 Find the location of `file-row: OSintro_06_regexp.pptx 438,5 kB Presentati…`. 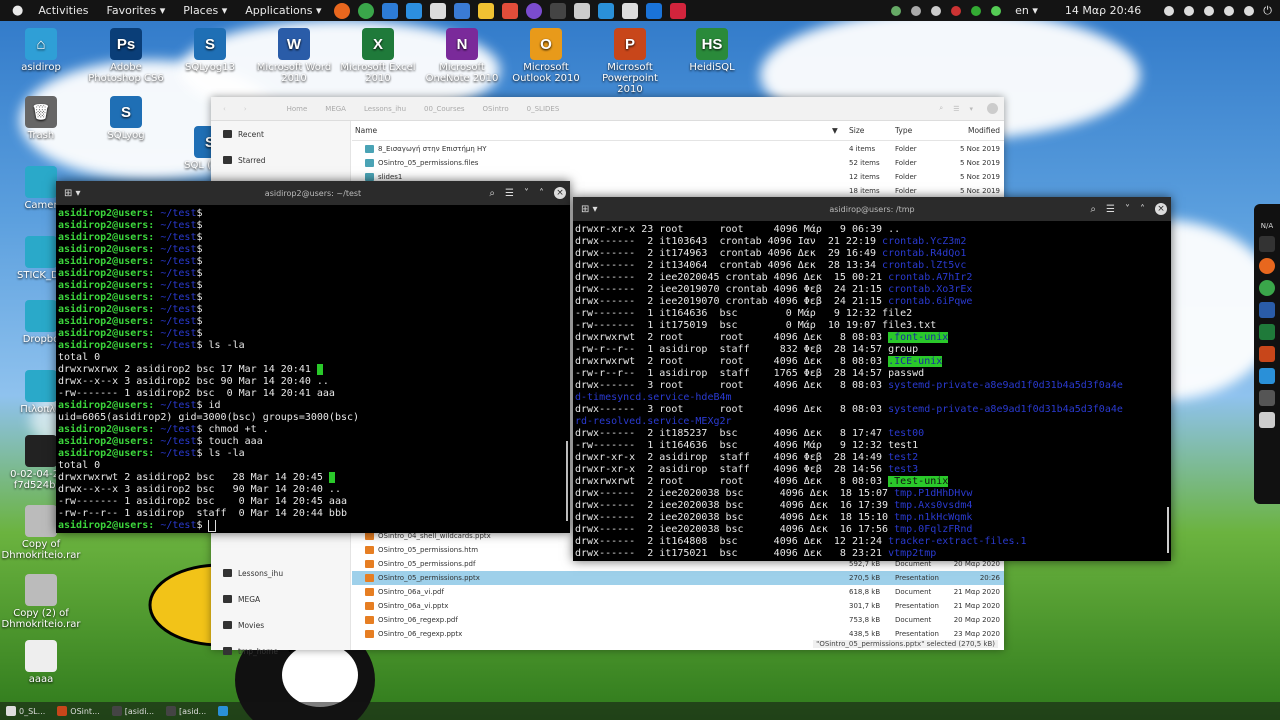

file-row: OSintro_06_regexp.pptx 438,5 kB Presentati… is located at coordinates (678, 634).